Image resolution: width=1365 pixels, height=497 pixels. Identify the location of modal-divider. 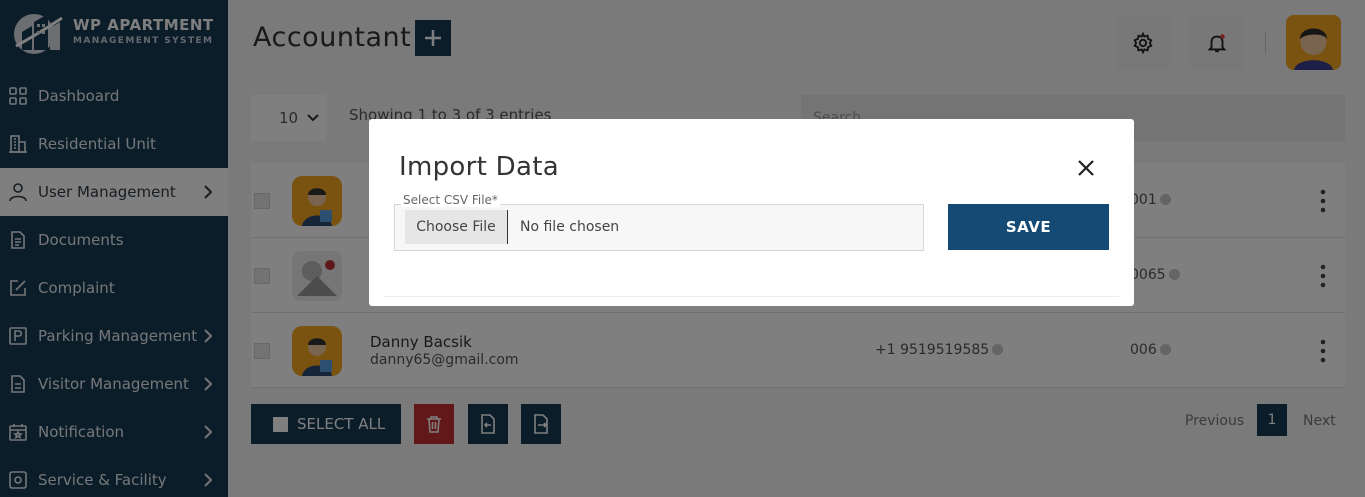
(751, 296).